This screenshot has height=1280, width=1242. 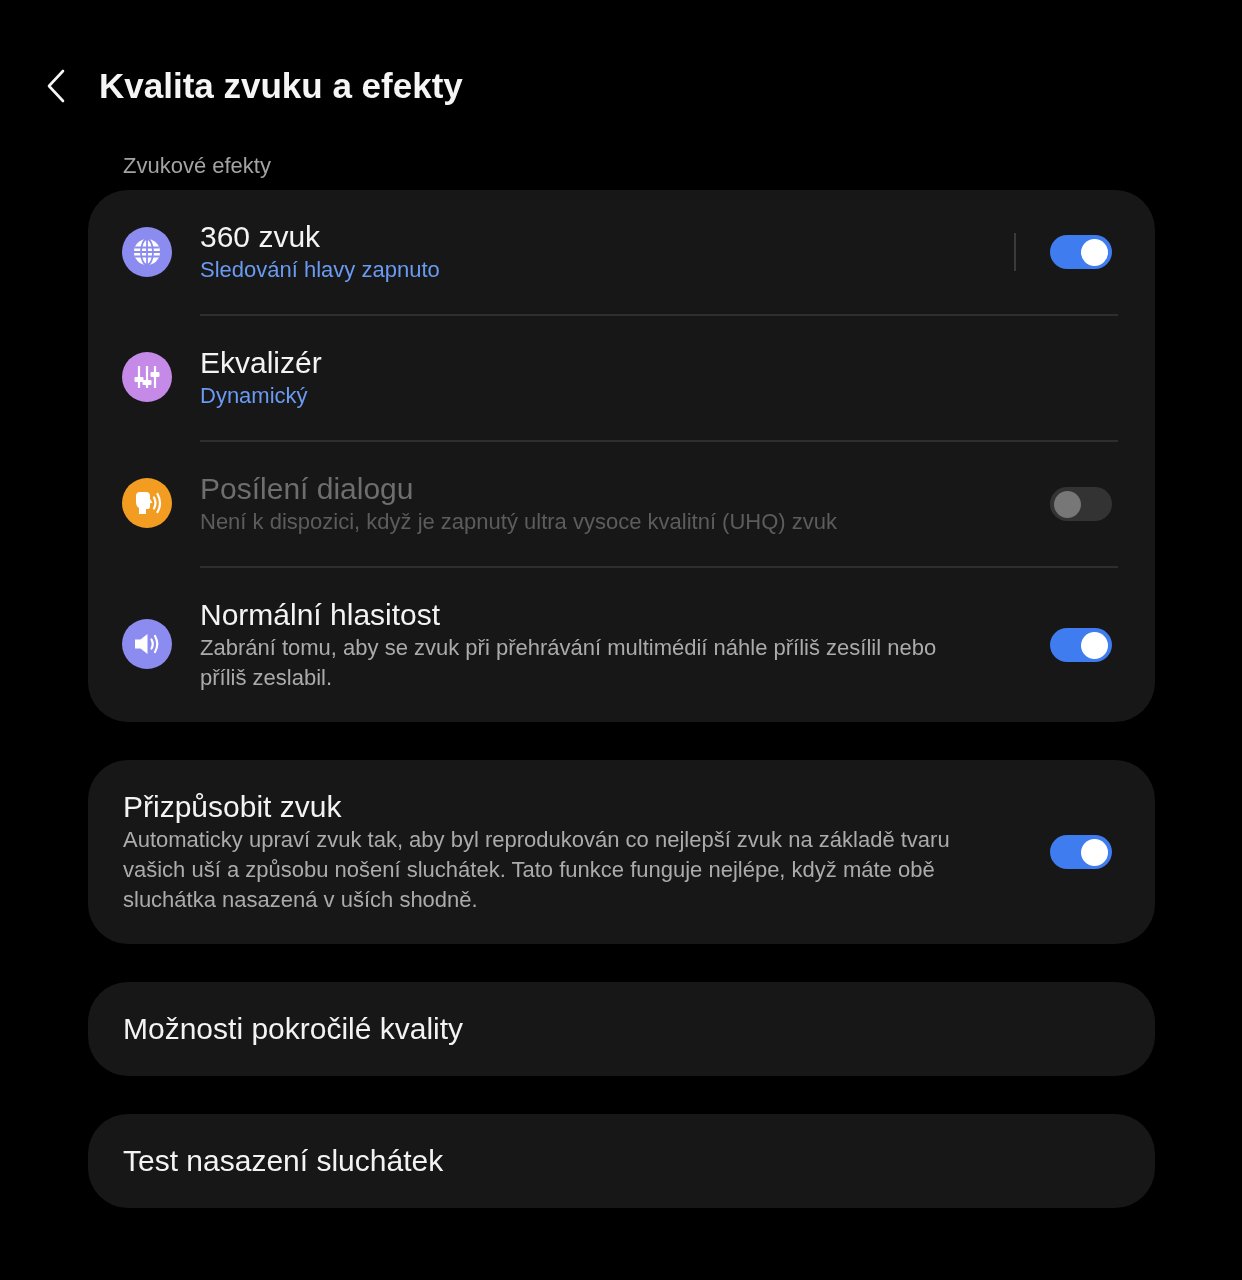 What do you see at coordinates (518, 522) in the screenshot?
I see `item-description: Není k dispozici, když je zapnutý ultra vysoce kvalitní (UHQ) zvuk` at bounding box center [518, 522].